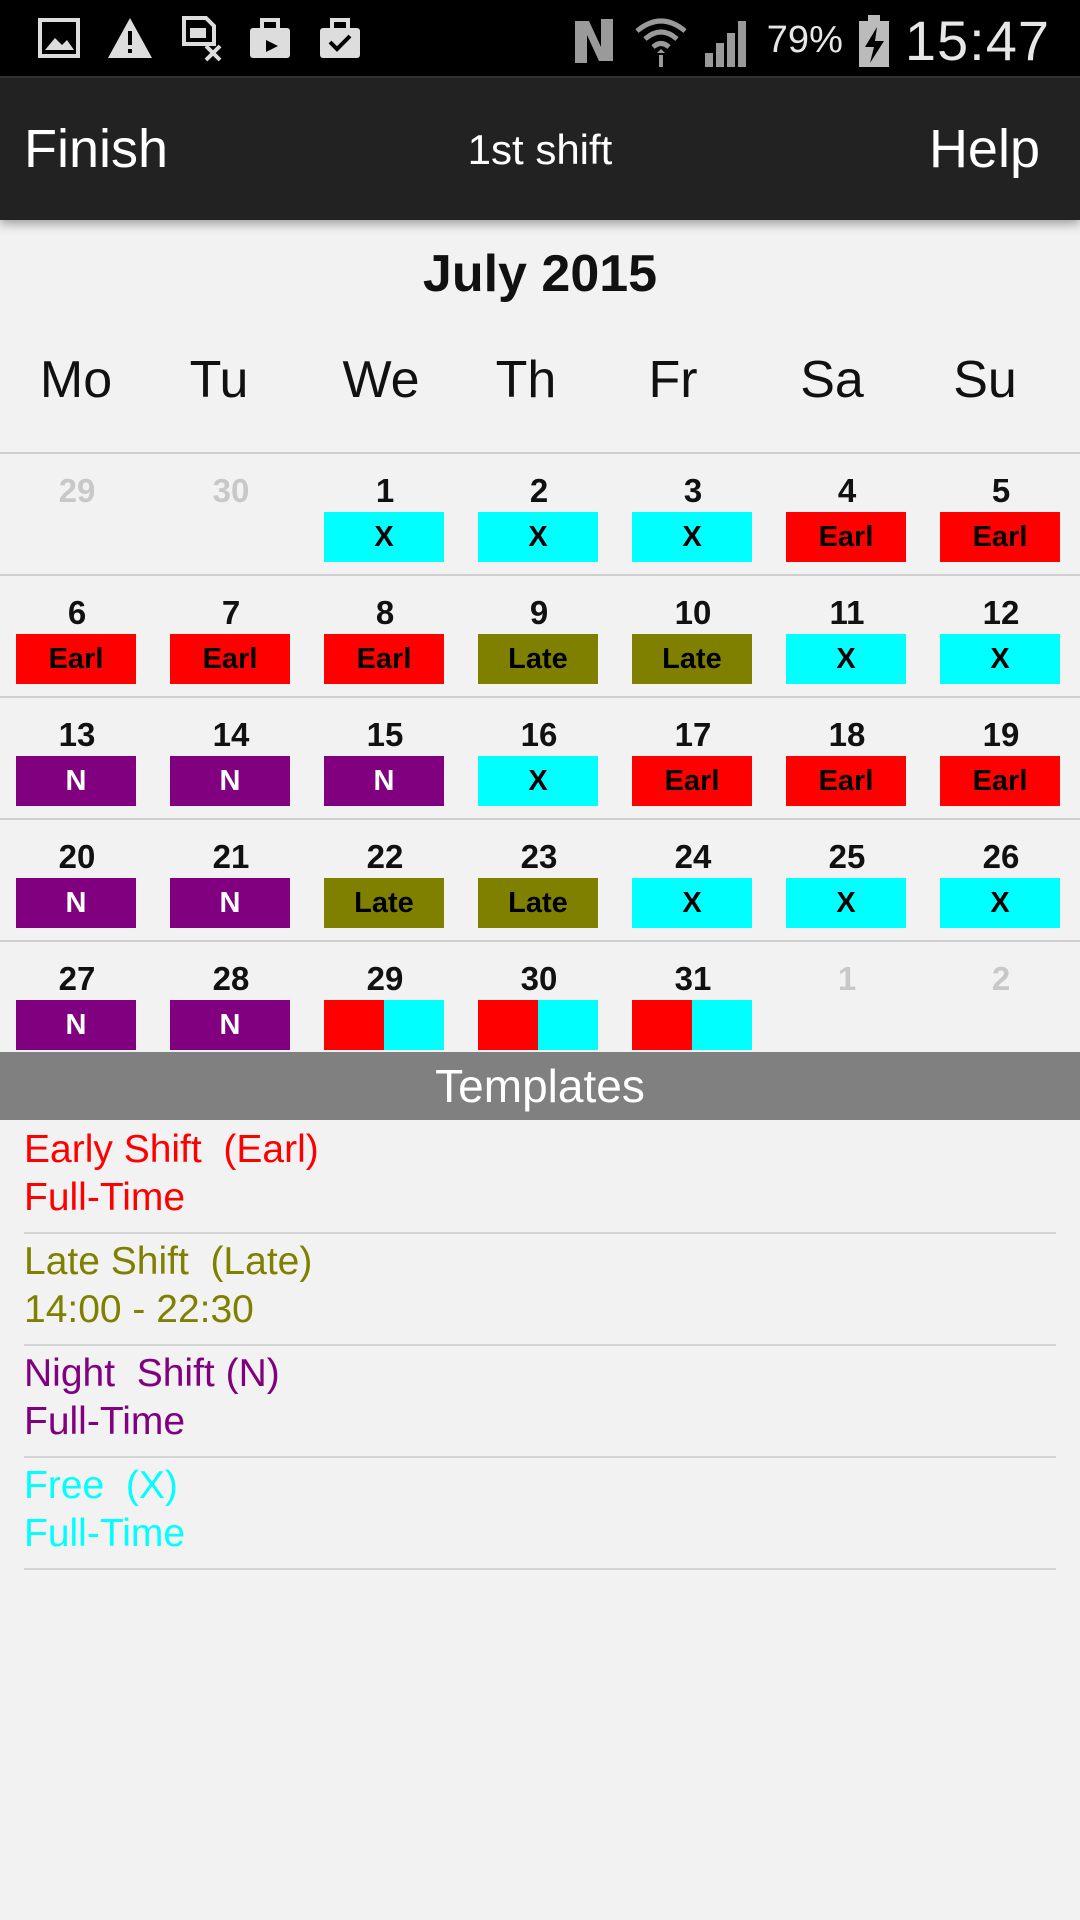  What do you see at coordinates (539, 612) in the screenshot?
I see `day-number: 9` at bounding box center [539, 612].